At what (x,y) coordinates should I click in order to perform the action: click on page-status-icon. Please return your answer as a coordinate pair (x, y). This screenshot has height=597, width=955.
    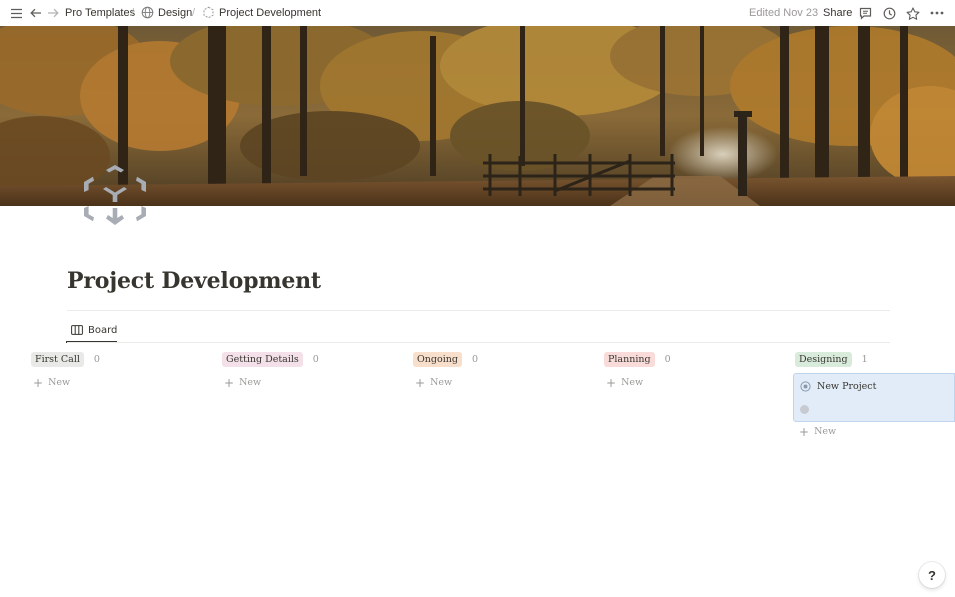
    Looking at the image, I should click on (805, 386).